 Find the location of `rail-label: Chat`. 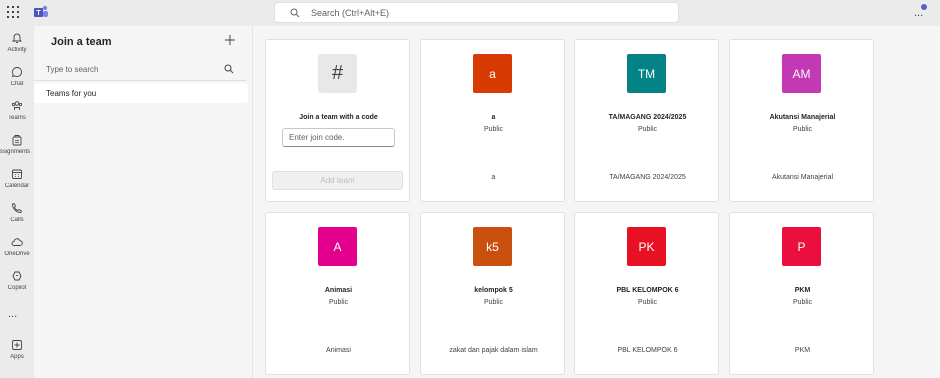

rail-label: Chat is located at coordinates (17, 84).